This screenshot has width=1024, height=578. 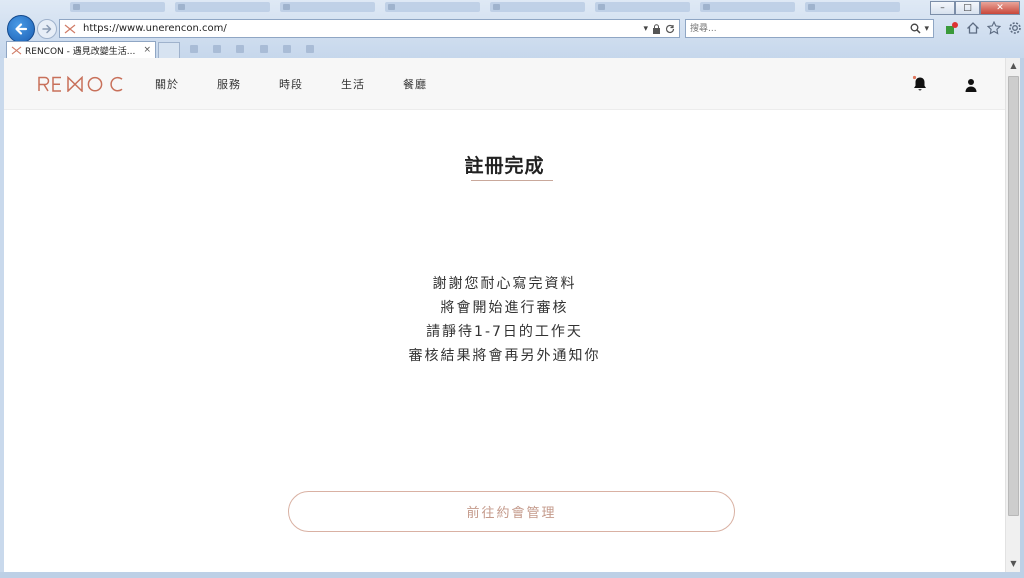 What do you see at coordinates (512, 180) in the screenshot?
I see `title-underline` at bounding box center [512, 180].